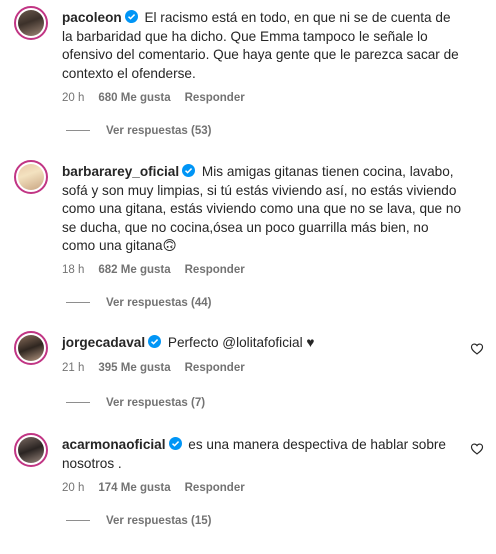 This screenshot has height=554, width=496. I want to click on view-replies-label: Ver respuestas (15), so click(159, 521).